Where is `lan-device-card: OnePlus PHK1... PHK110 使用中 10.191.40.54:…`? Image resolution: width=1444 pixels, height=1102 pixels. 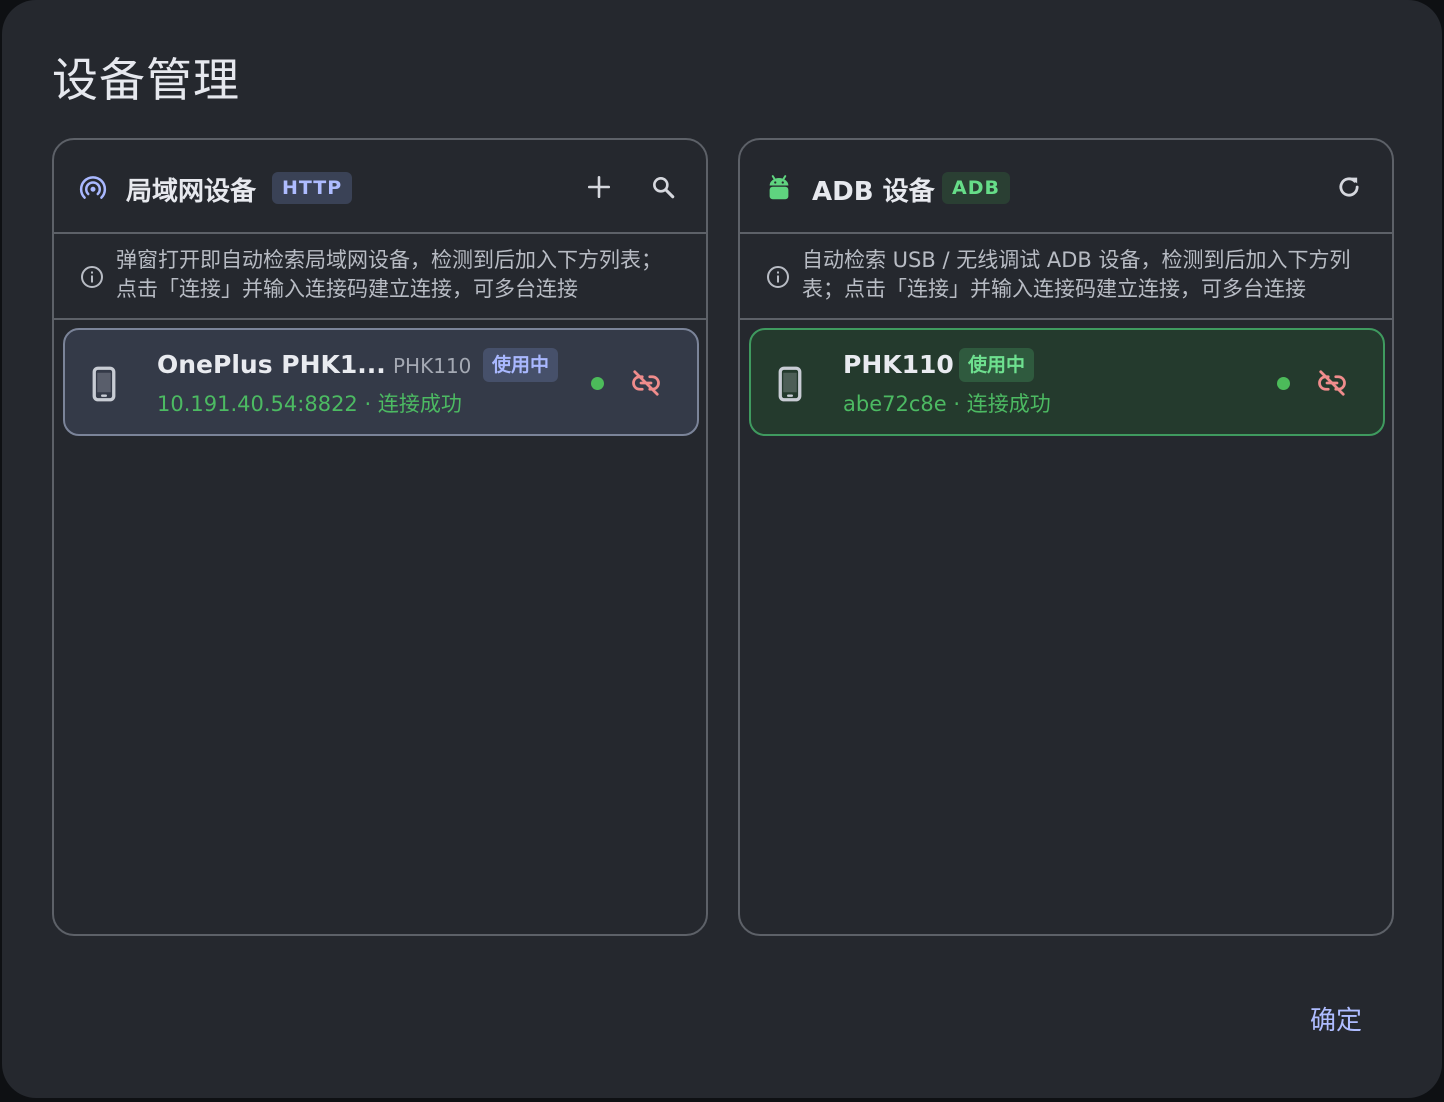 lan-device-card: OnePlus PHK1... PHK110 使用中 10.191.40.54:… is located at coordinates (381, 382).